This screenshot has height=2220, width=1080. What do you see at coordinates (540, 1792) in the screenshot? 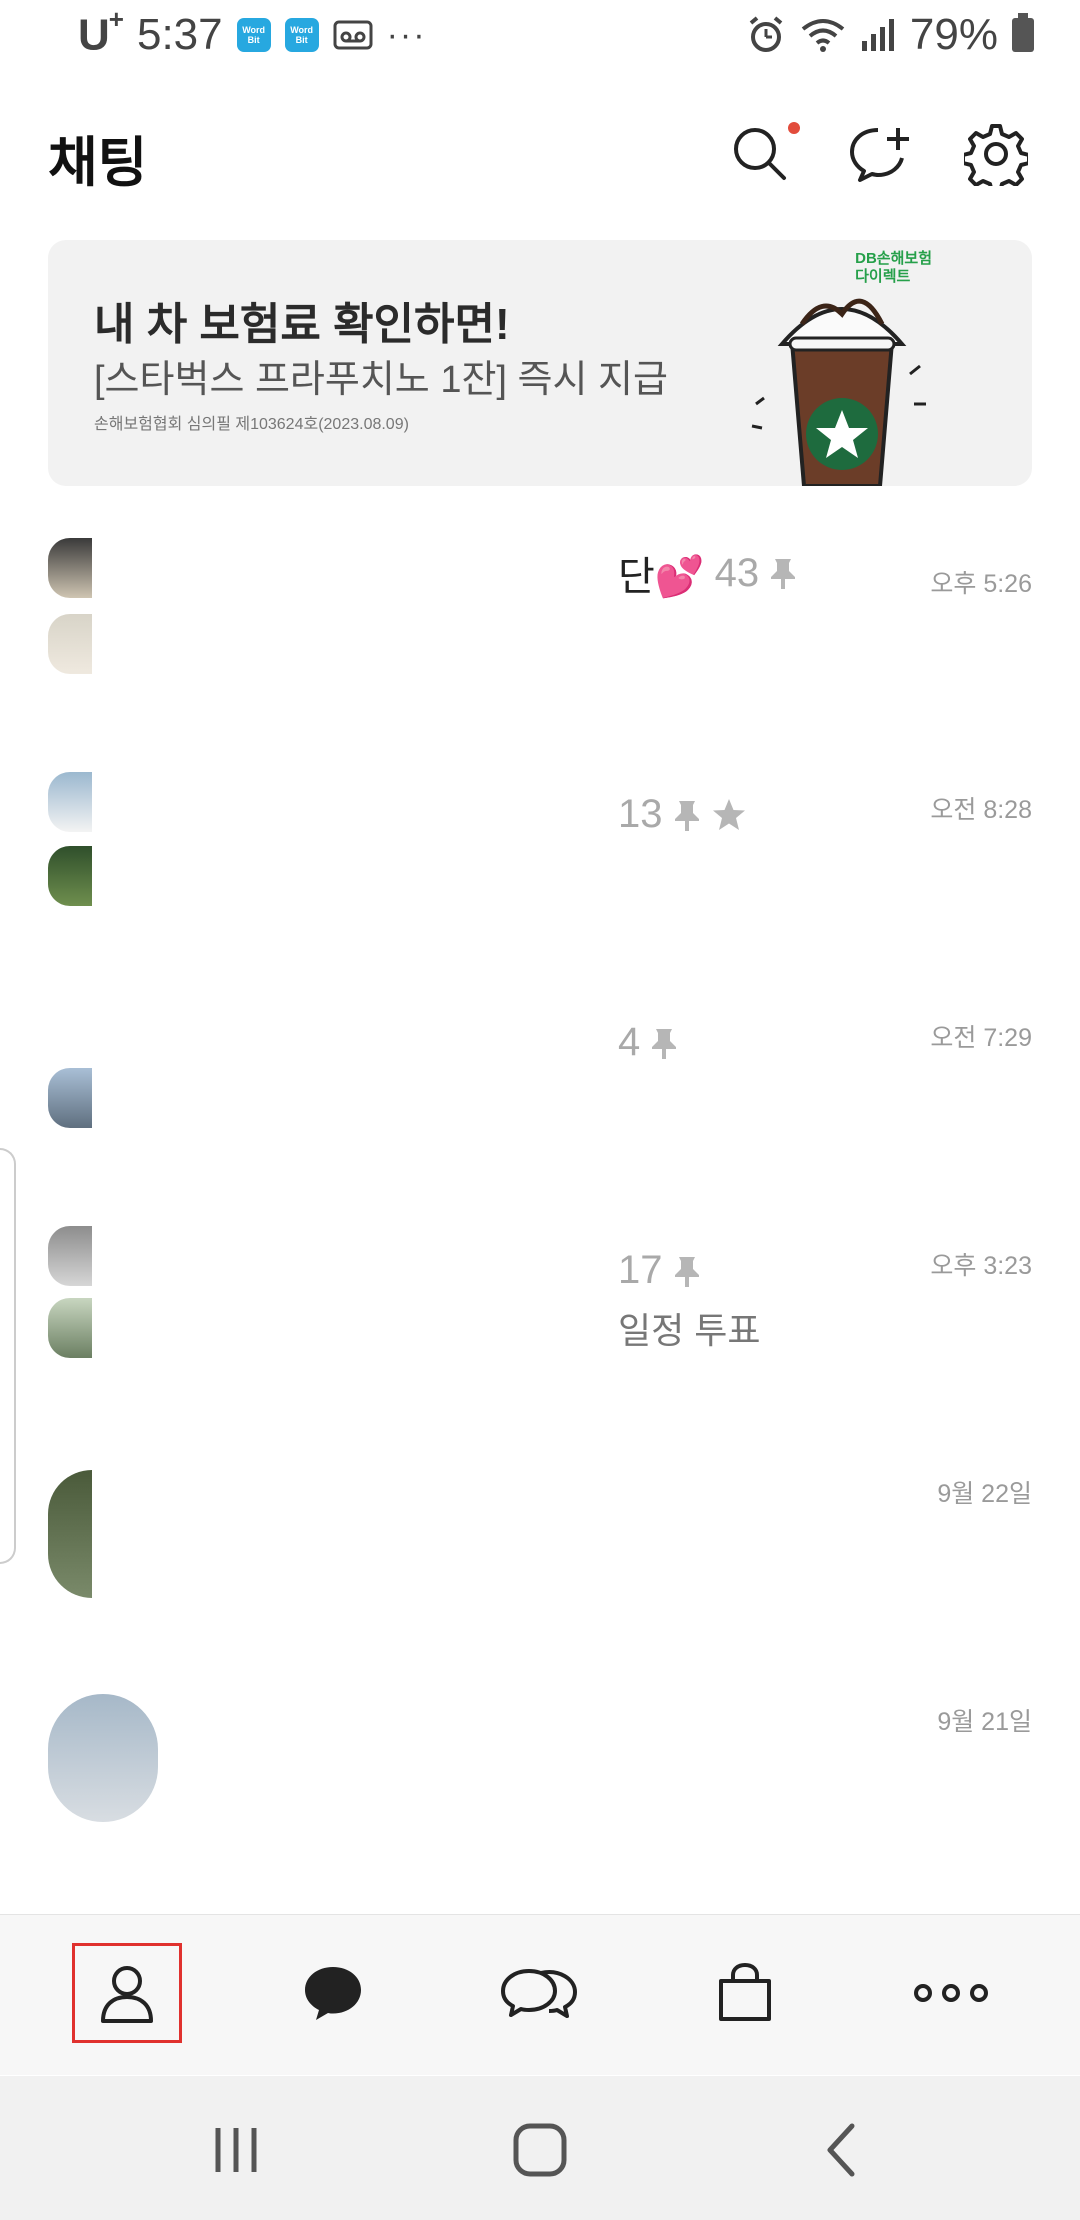
I see `chat-list-item: 9월 21일` at bounding box center [540, 1792].